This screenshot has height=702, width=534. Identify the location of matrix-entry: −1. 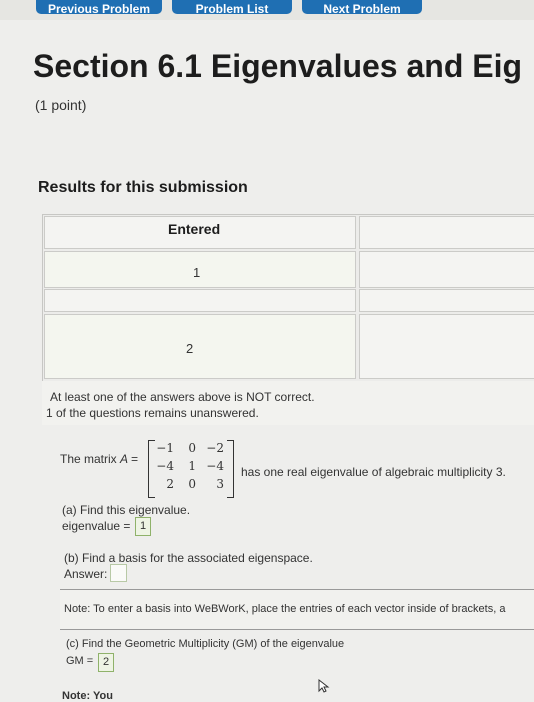
(165, 448).